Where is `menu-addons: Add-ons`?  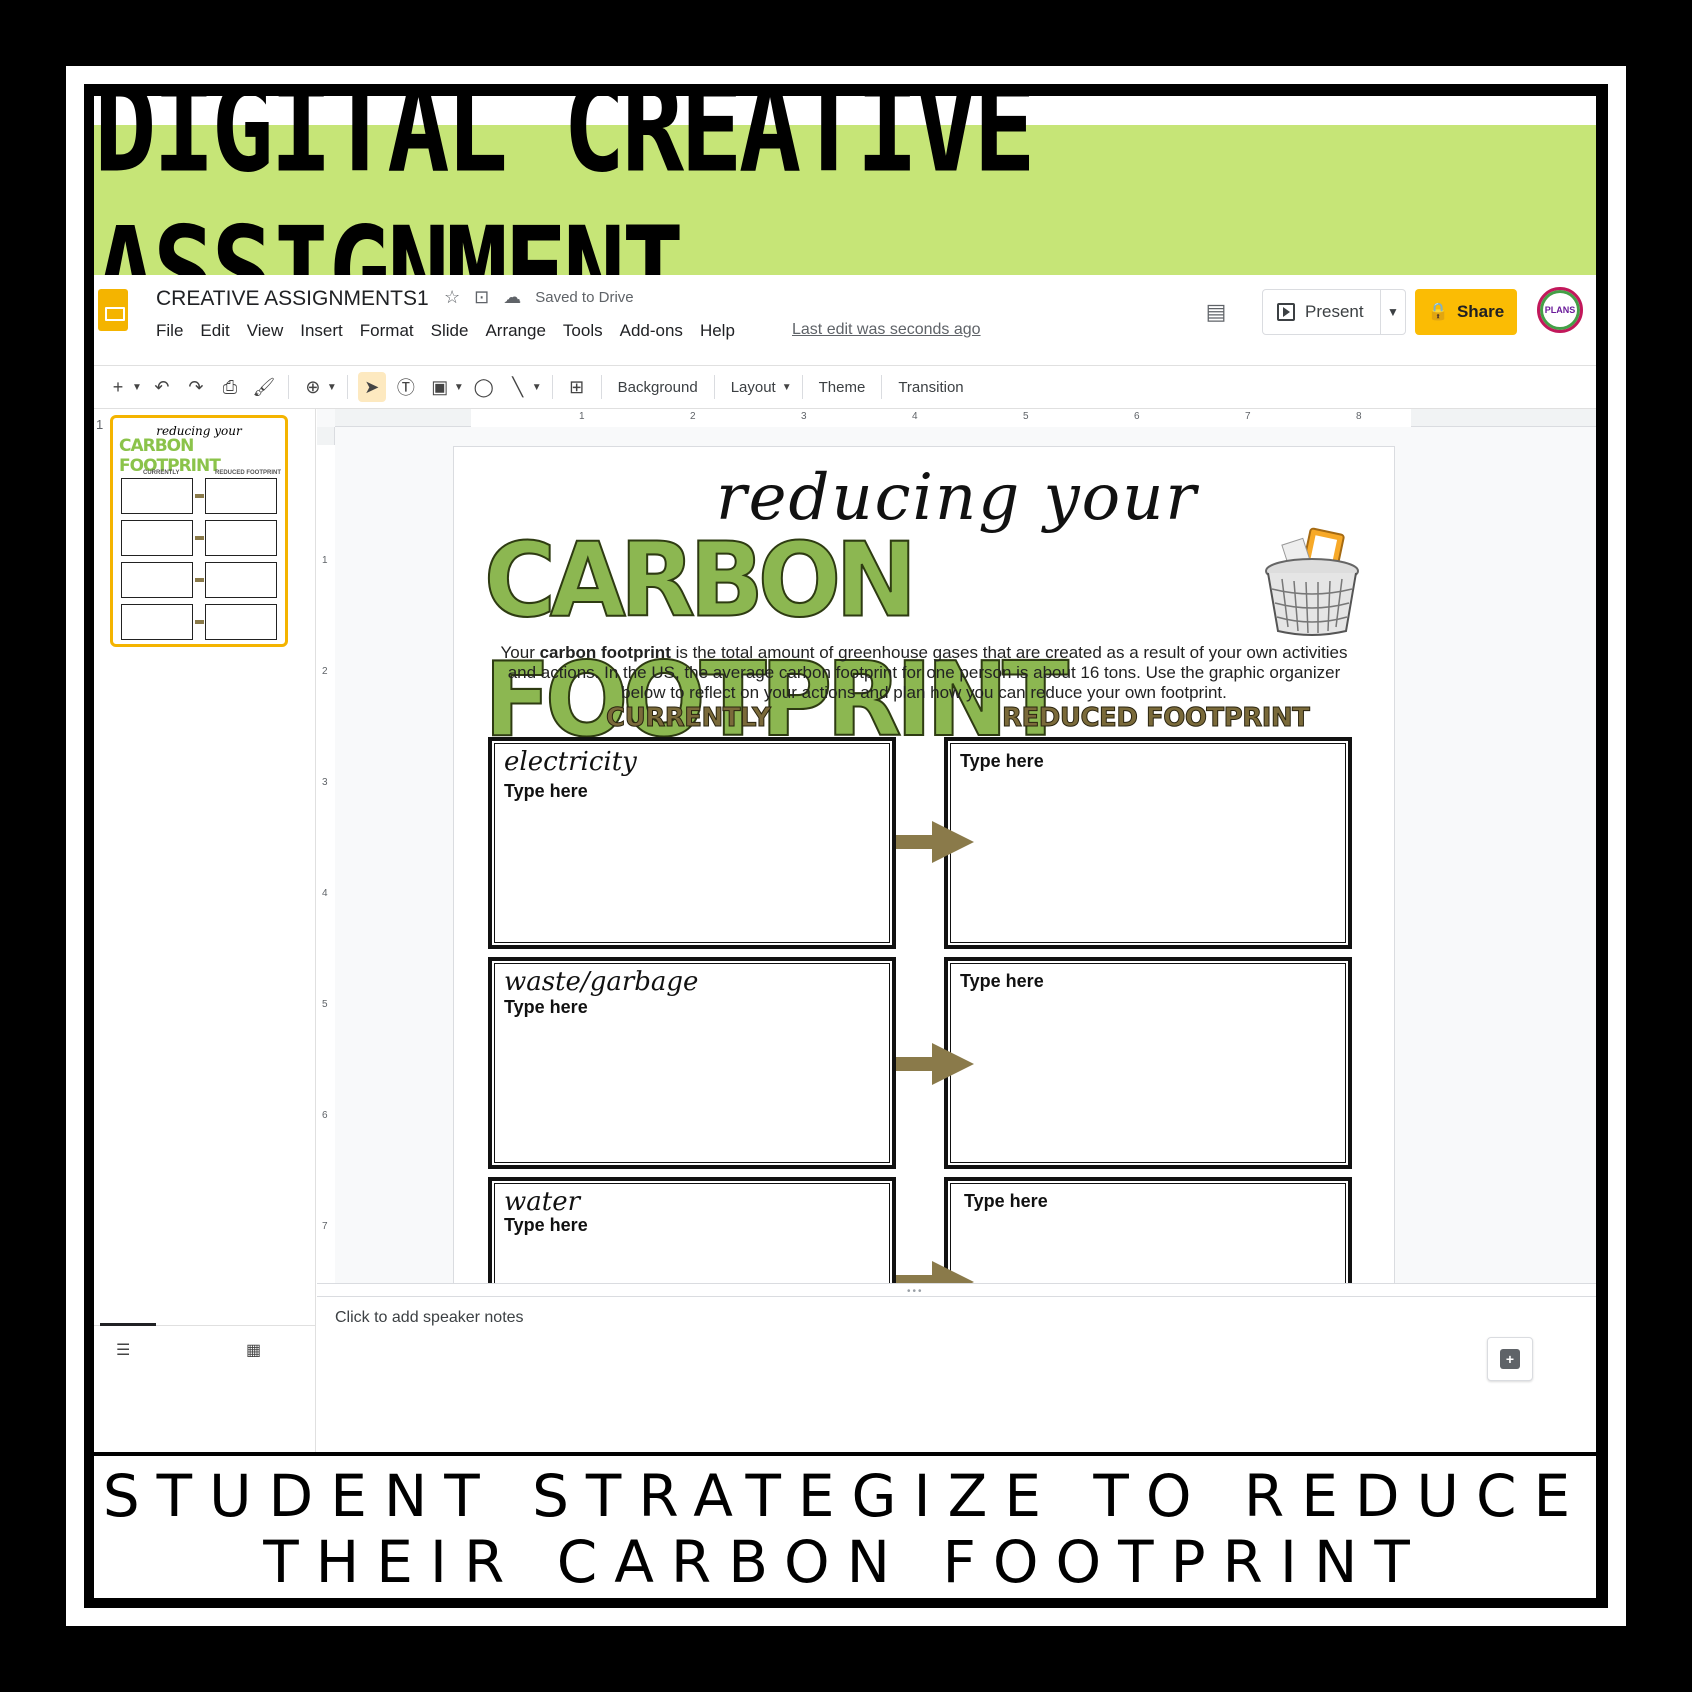
menu-addons: Add-ons is located at coordinates (651, 331).